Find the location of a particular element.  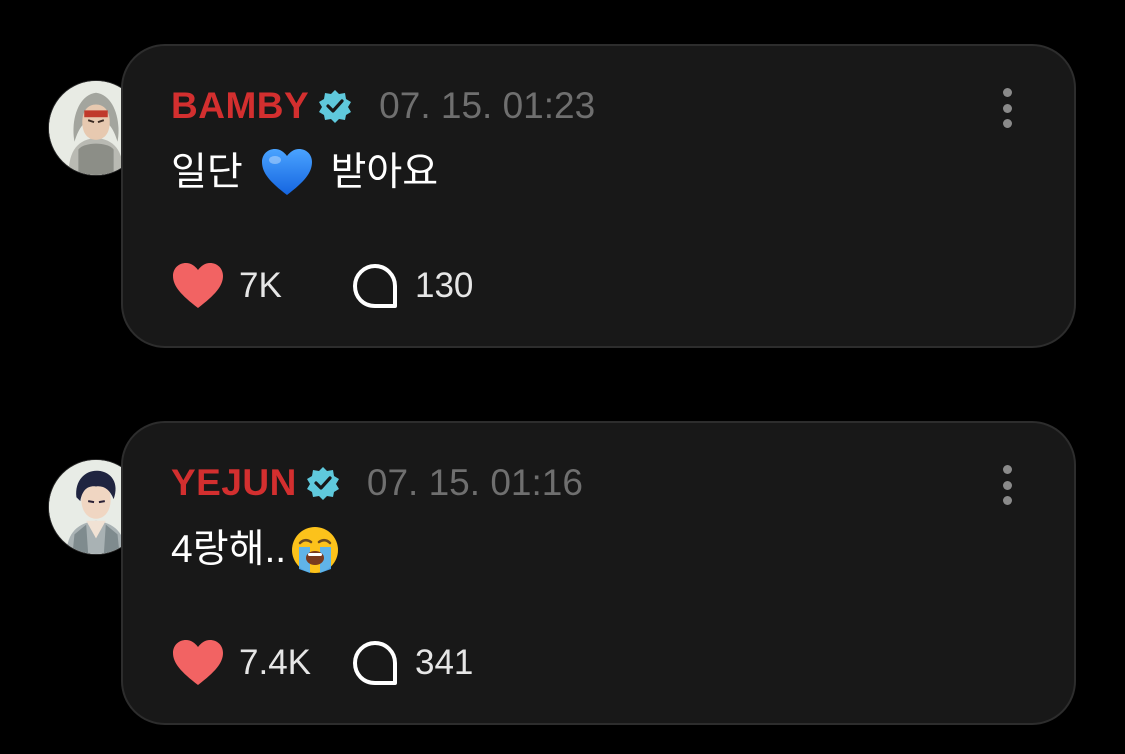

comment-text: 4랑해.. is located at coordinates (255, 550).